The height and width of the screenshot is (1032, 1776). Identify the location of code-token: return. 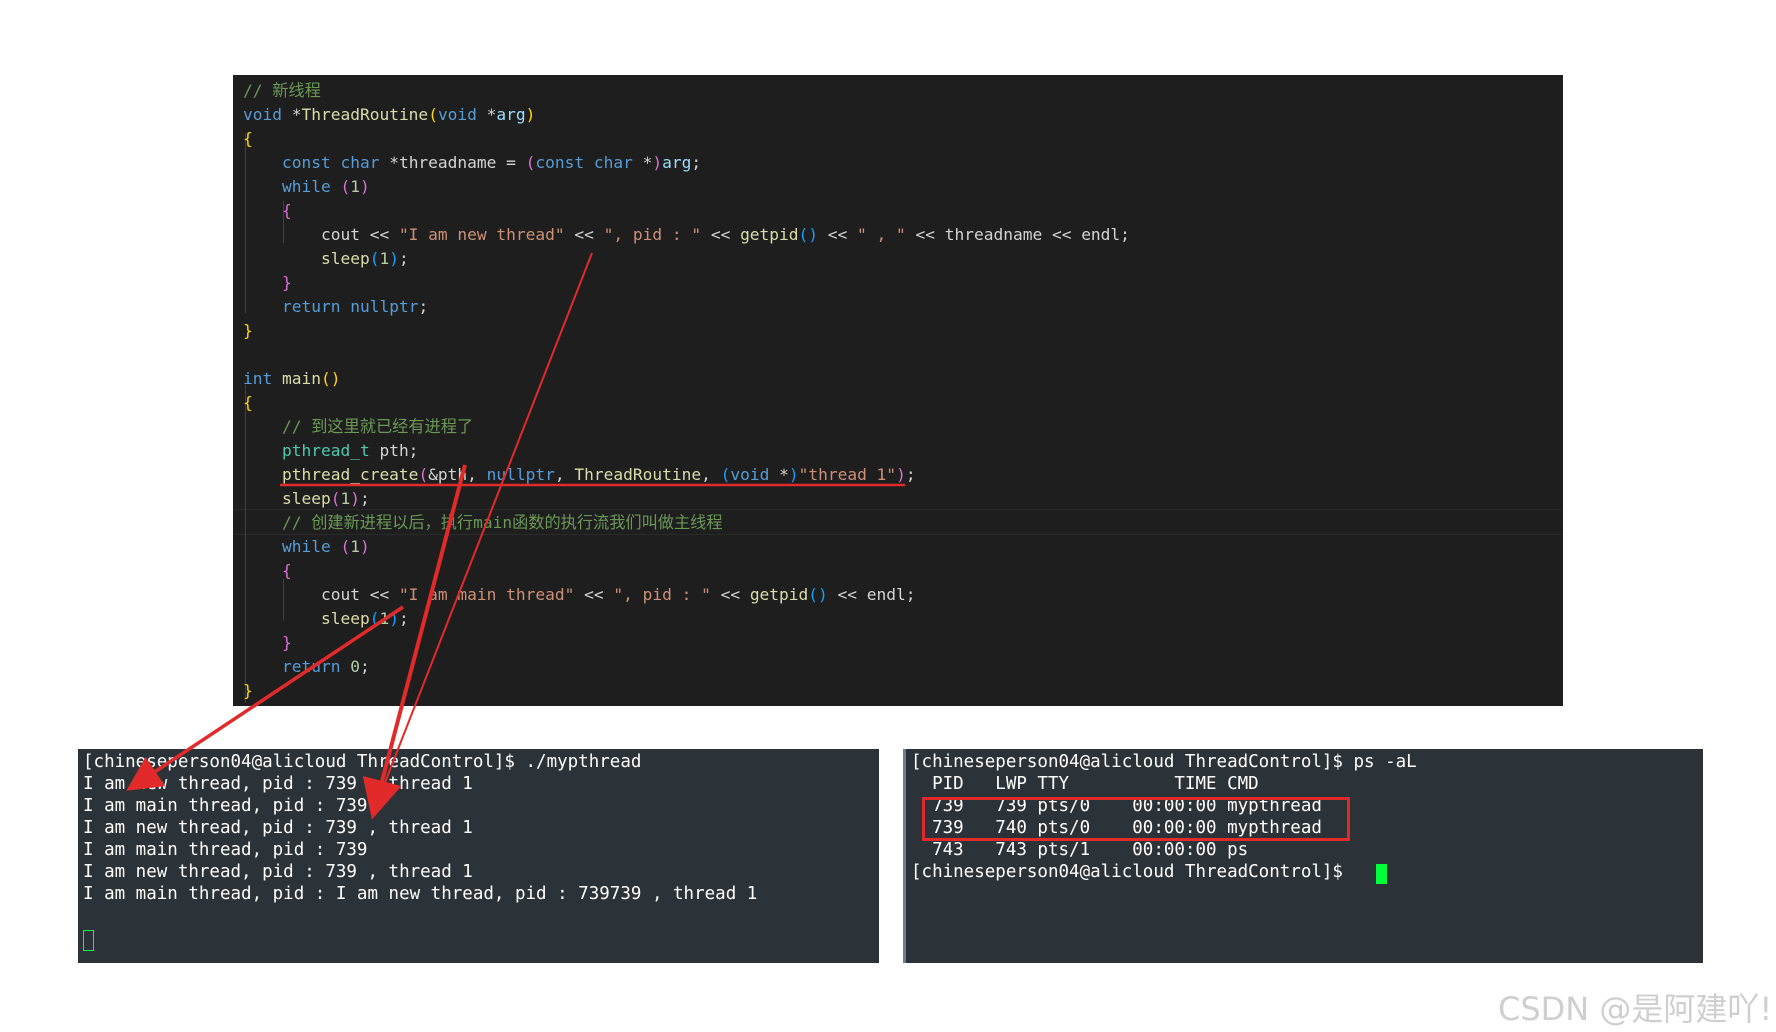
(311, 666).